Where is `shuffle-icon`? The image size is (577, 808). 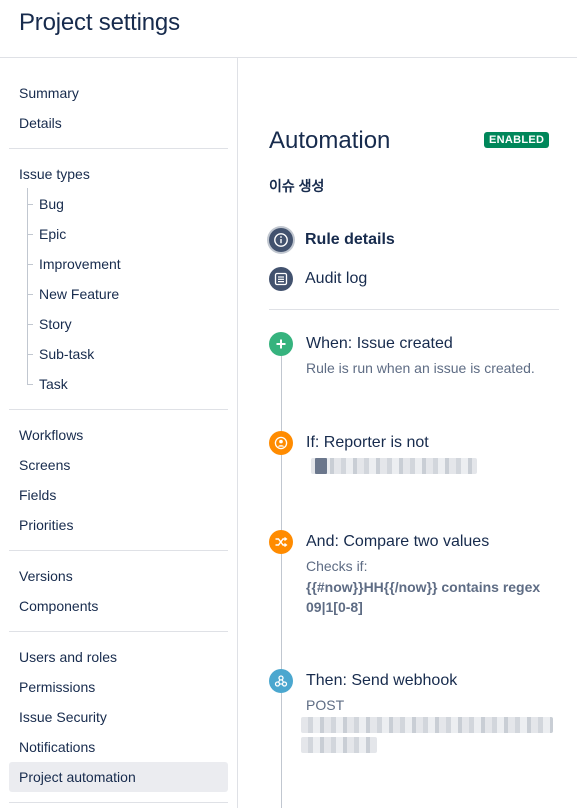
shuffle-icon is located at coordinates (281, 542).